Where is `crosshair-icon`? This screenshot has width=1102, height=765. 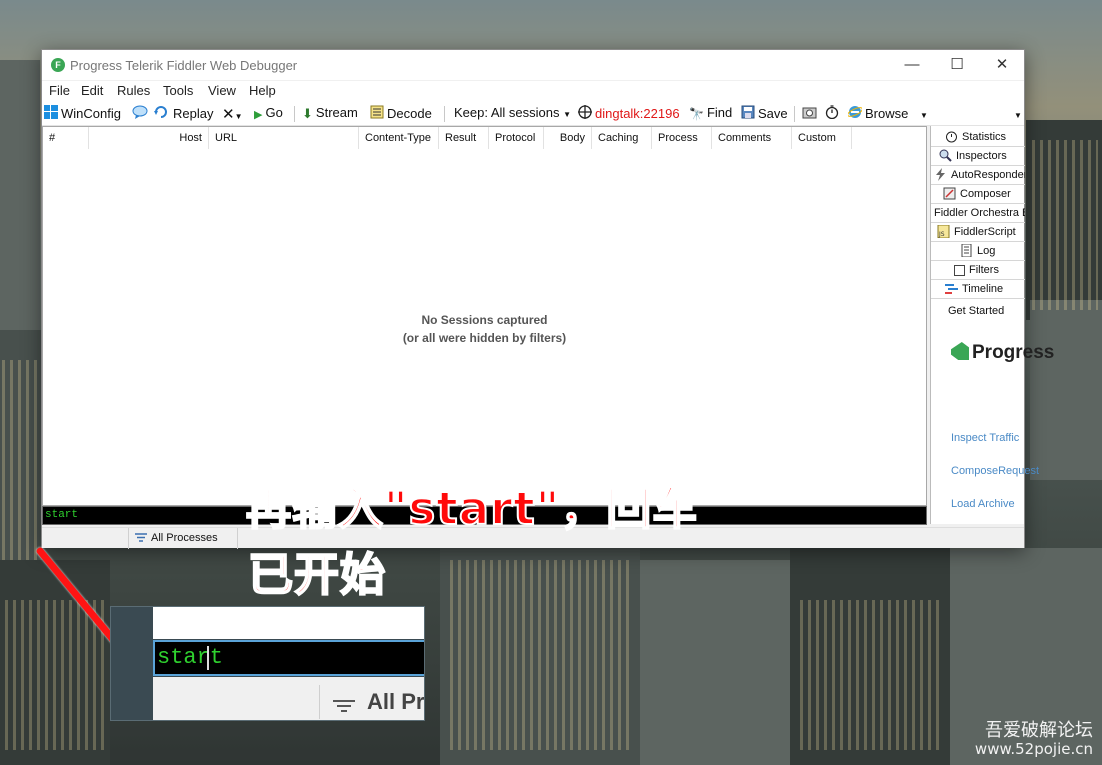
crosshair-icon is located at coordinates (585, 112).